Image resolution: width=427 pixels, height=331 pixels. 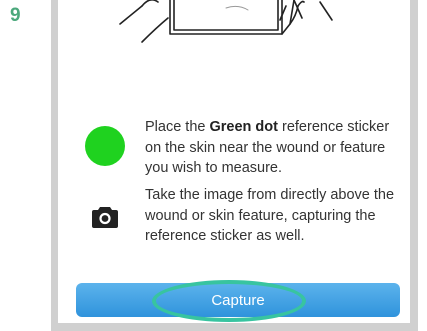 What do you see at coordinates (243, 127) in the screenshot?
I see `green-dot-emphasis: Green dot` at bounding box center [243, 127].